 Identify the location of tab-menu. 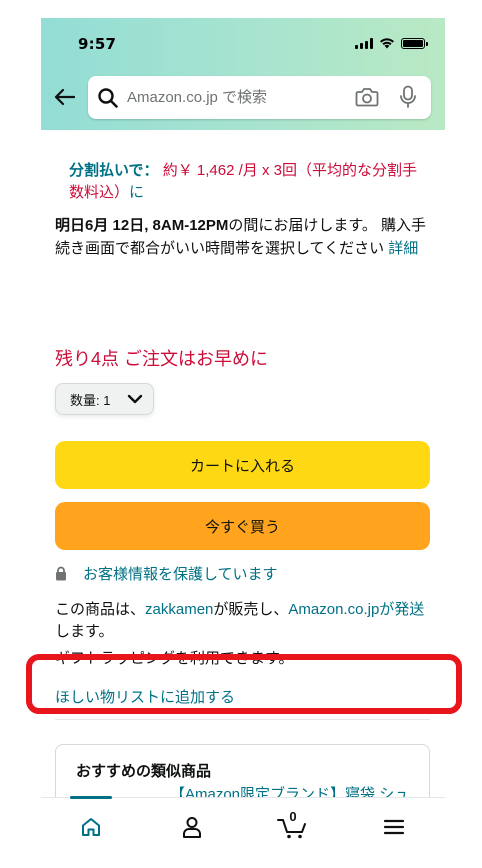
(394, 827).